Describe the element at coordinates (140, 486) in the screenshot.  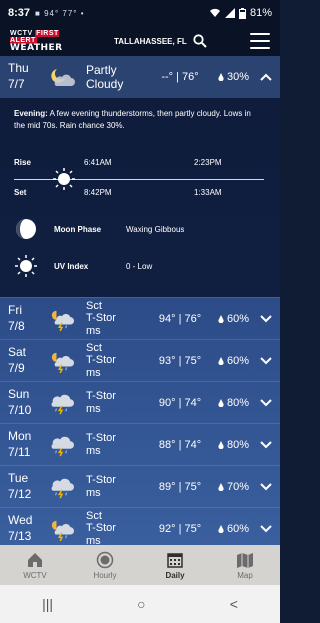
I see `forecast-row-tue: Tue 7/12 T-Stor ms 89° | 75° 70%` at that location.